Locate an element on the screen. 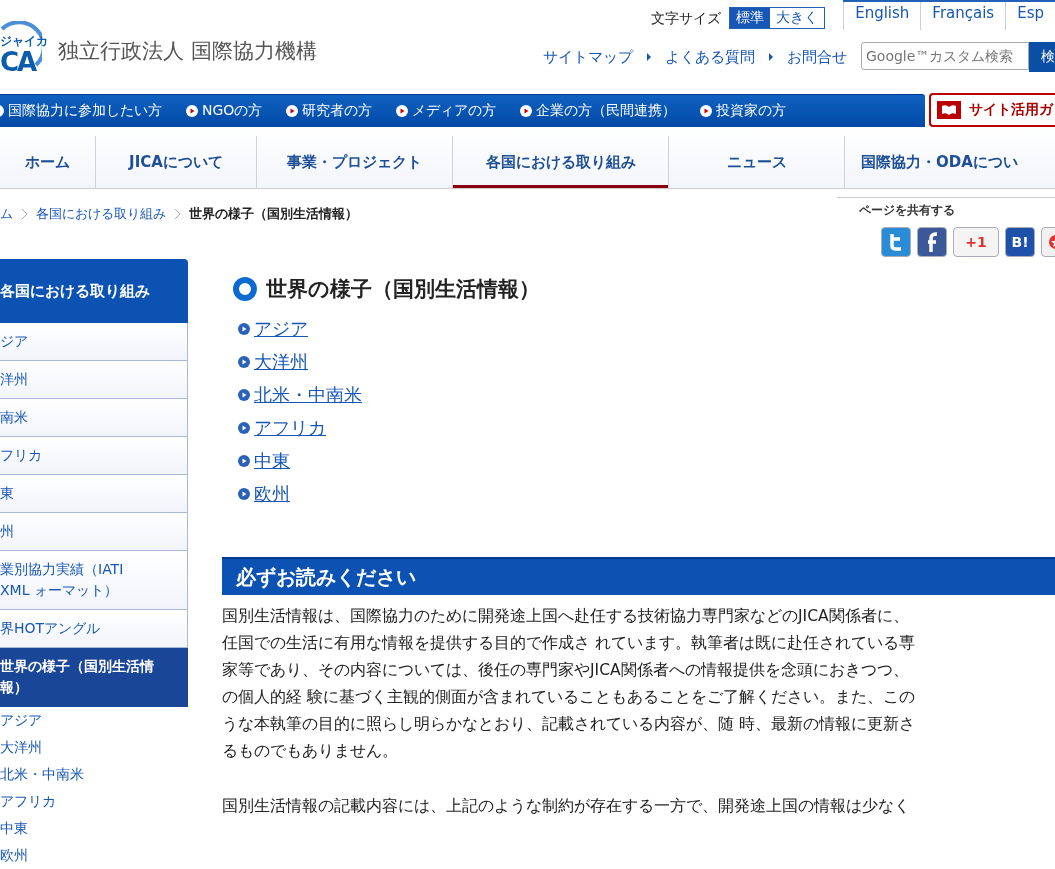  notice-paragraph: 国別生活情報の記載内容には、上記のような制約が存在する一方で、開発途上国の情報は少なく is located at coordinates (566, 806).